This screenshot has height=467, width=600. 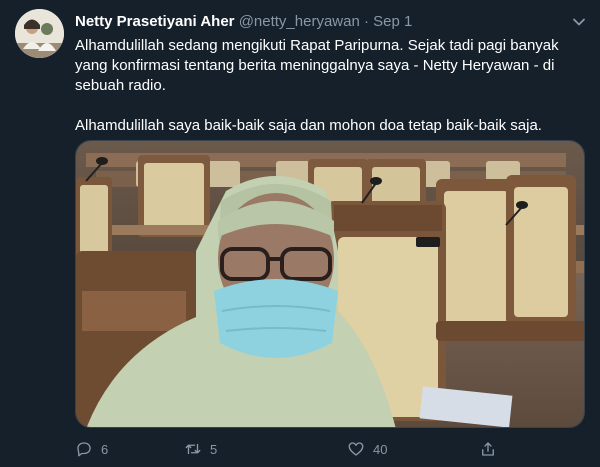 What do you see at coordinates (155, 21) in the screenshot?
I see `author-name: Netty Prasetiyani Aher` at bounding box center [155, 21].